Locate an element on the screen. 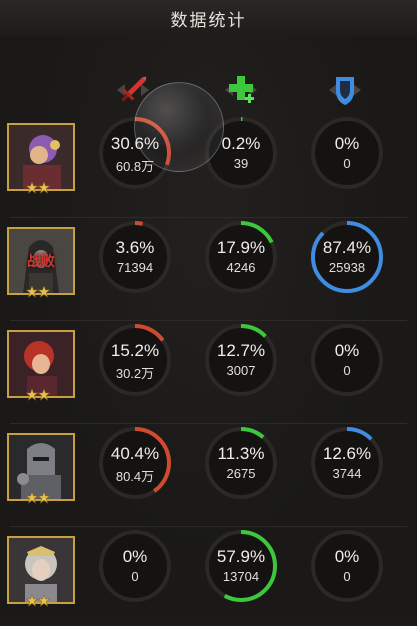 Image resolution: width=417 pixels, height=626 pixels. heal-percent: 12.7% is located at coordinates (241, 350).